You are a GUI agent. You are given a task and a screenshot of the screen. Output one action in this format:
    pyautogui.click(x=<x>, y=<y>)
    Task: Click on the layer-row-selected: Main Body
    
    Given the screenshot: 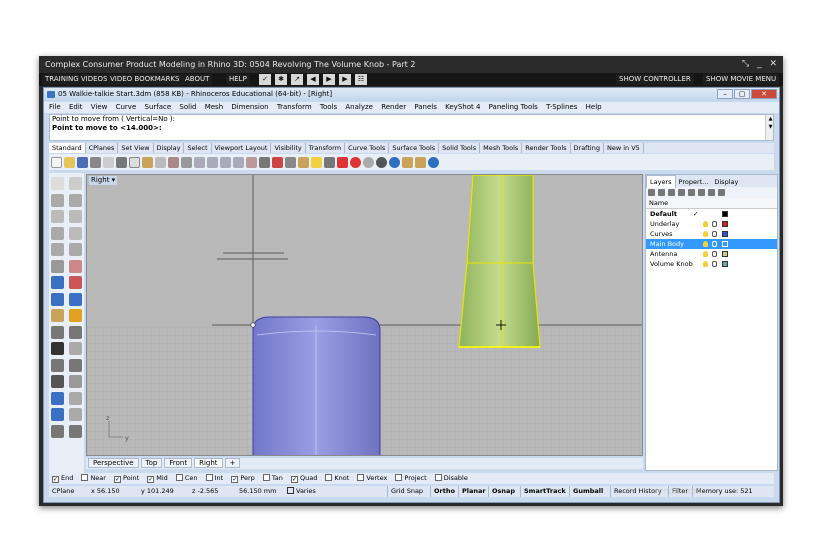 What is the action you would take?
    pyautogui.click(x=711, y=244)
    